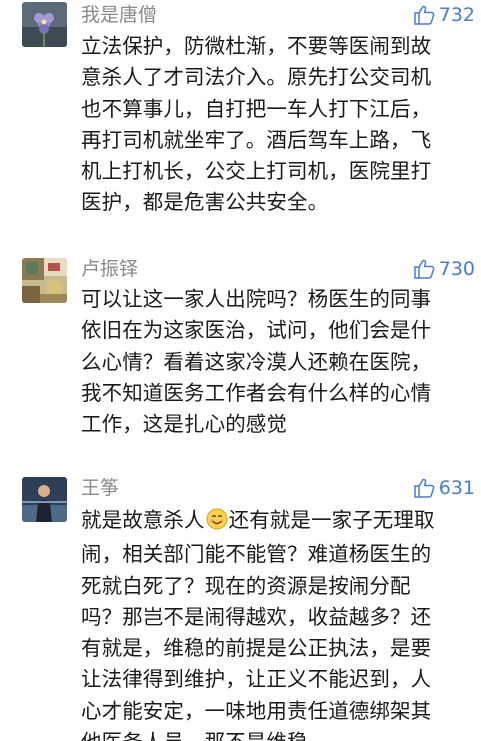 The height and width of the screenshot is (741, 481). What do you see at coordinates (456, 488) in the screenshot?
I see `like-count: 631` at bounding box center [456, 488].